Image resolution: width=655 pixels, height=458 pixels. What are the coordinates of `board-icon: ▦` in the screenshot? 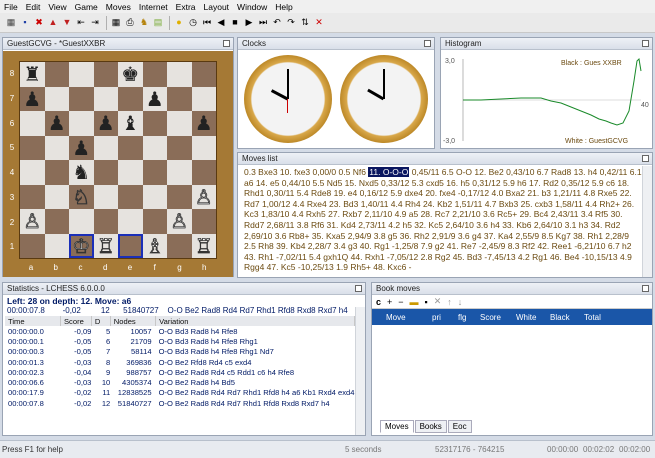 It's located at (116, 22).